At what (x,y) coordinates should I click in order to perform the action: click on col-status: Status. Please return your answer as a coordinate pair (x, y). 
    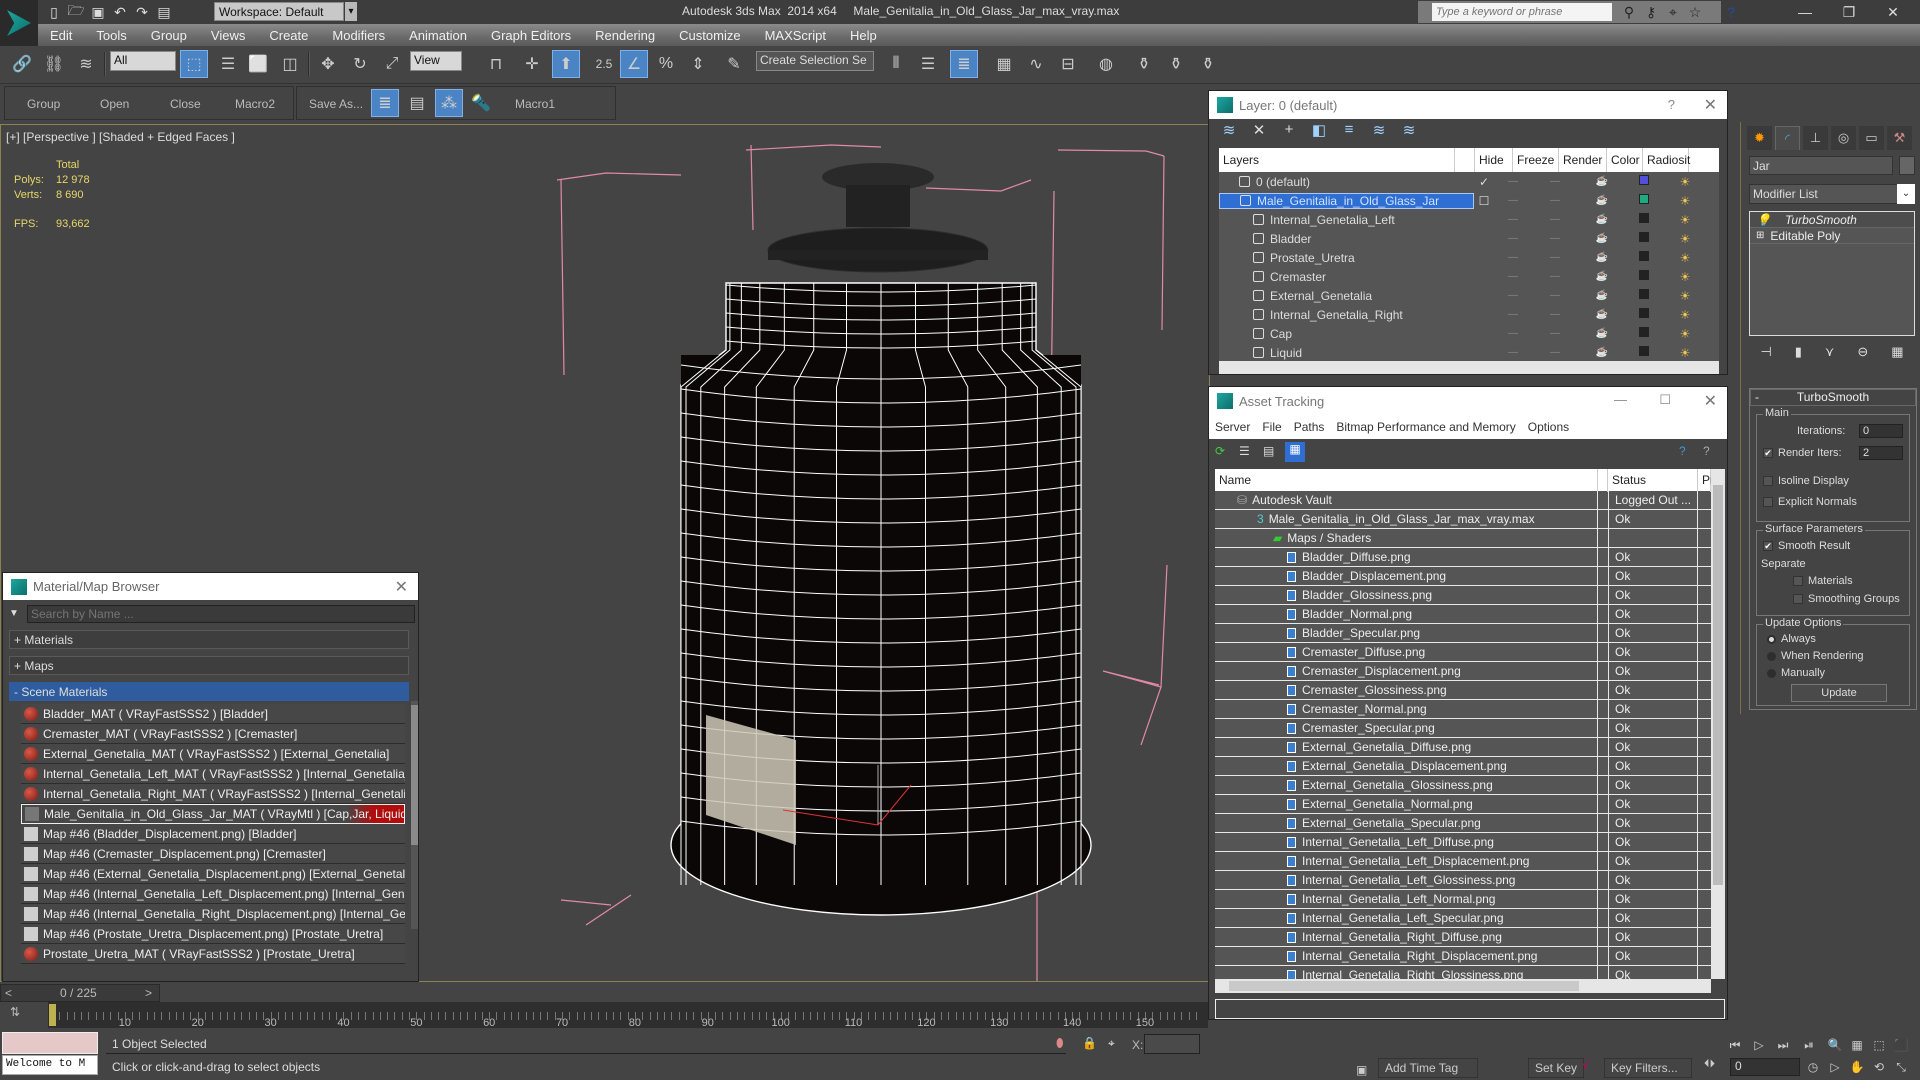
    Looking at the image, I should click on (1653, 480).